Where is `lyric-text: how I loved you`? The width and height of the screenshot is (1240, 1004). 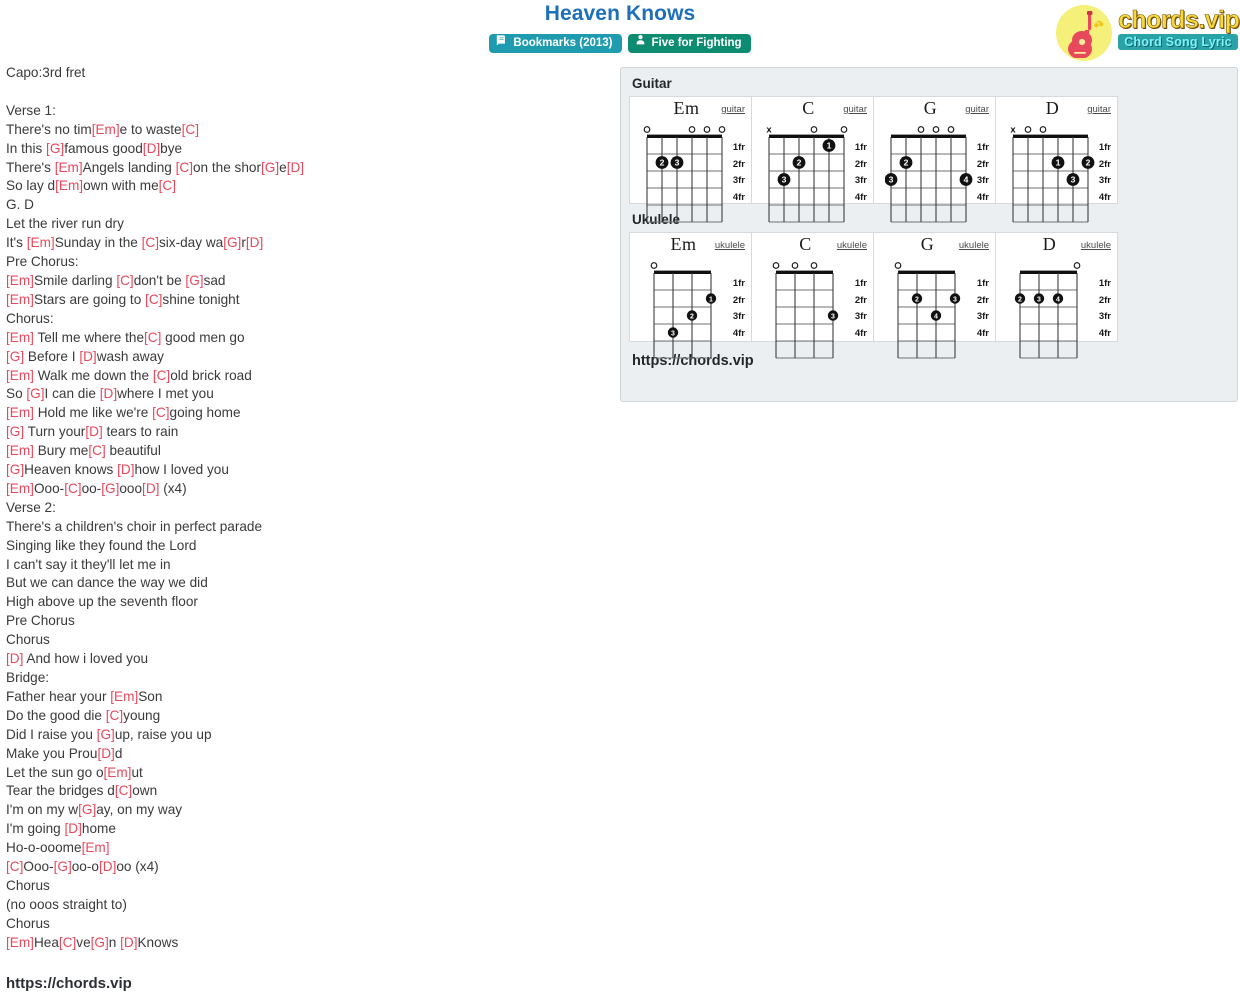 lyric-text: how I loved you is located at coordinates (181, 470).